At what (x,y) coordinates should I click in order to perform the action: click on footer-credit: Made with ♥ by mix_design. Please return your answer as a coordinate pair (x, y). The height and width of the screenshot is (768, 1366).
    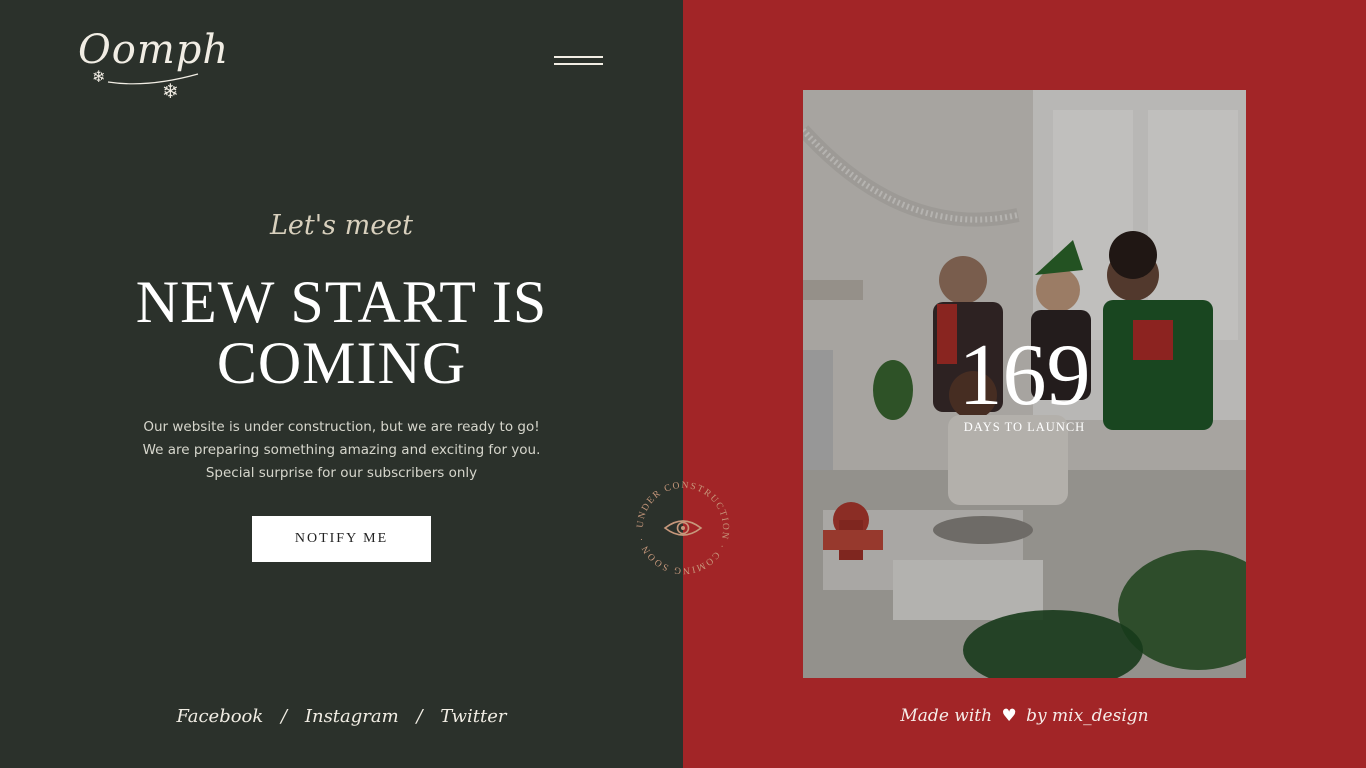
    Looking at the image, I should click on (1024, 716).